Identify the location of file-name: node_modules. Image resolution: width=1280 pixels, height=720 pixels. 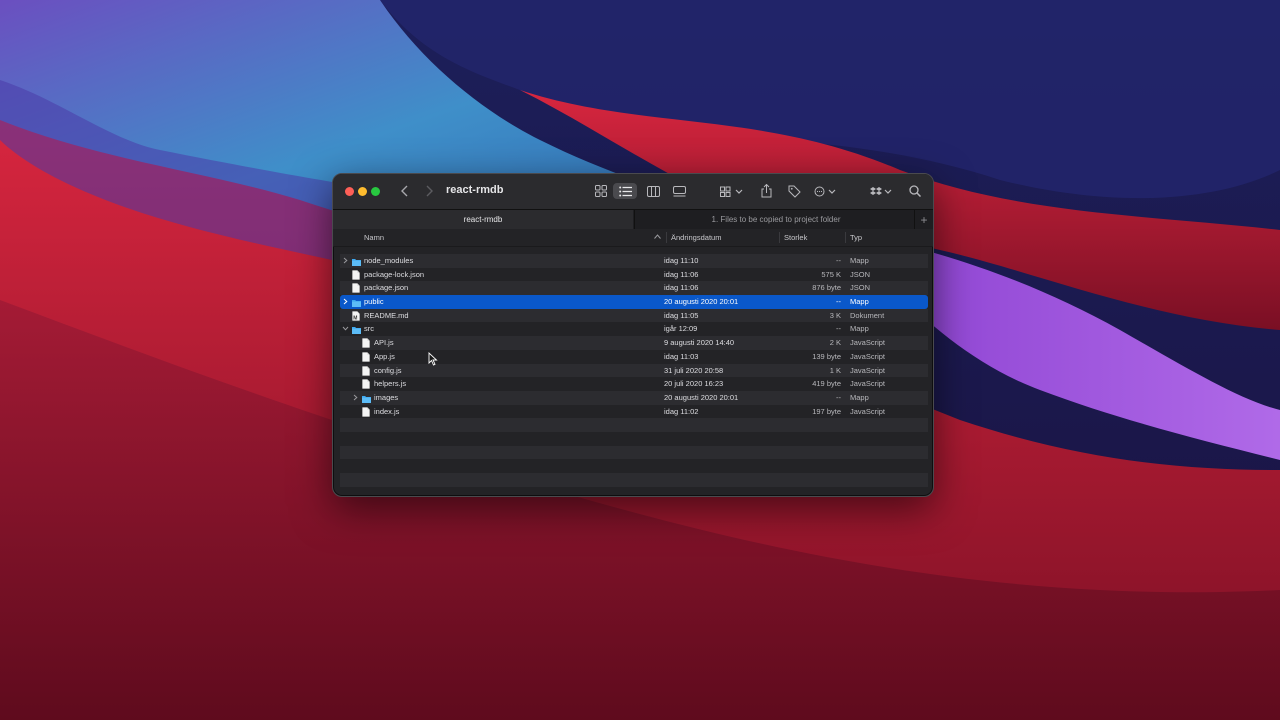
(389, 260).